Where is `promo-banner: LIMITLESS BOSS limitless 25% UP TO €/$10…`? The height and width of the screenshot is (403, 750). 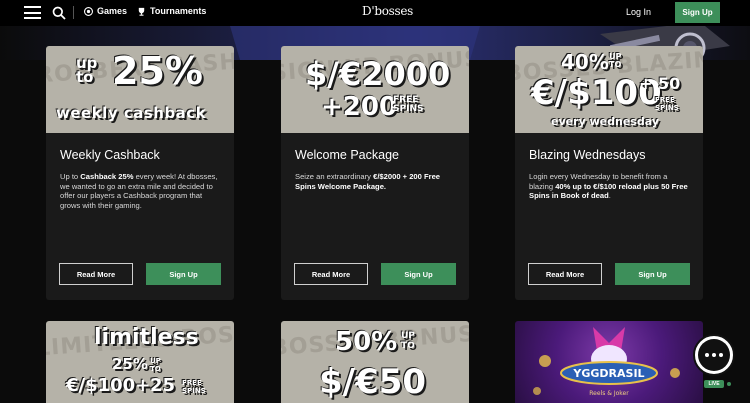 promo-banner: LIMITLESS BOSS limitless 25% UP TO €/$10… is located at coordinates (140, 362).